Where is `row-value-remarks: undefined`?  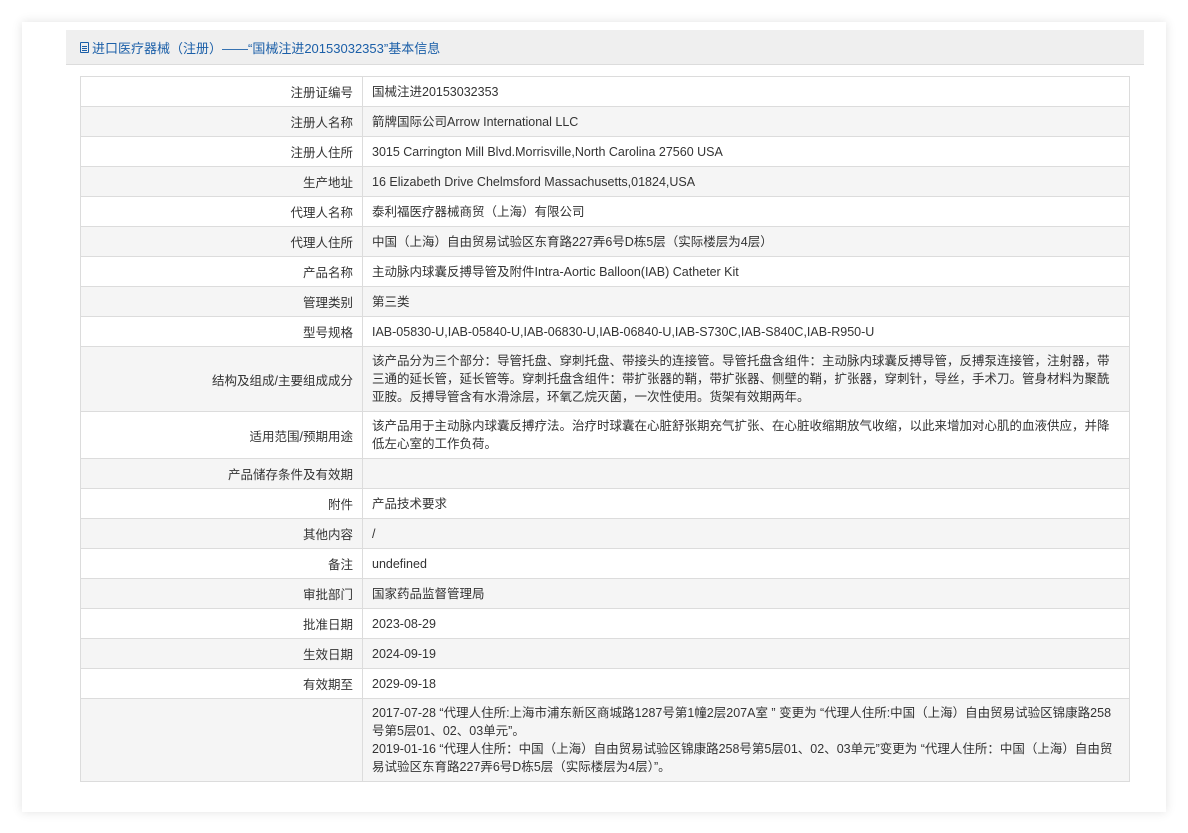
row-value-remarks: undefined is located at coordinates (746, 563).